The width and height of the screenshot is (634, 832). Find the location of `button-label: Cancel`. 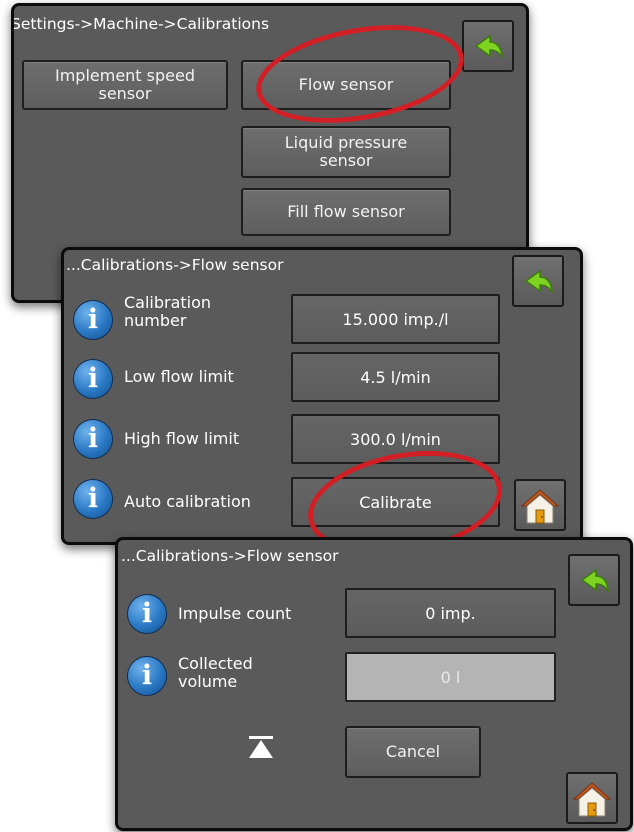

button-label: Cancel is located at coordinates (413, 751).